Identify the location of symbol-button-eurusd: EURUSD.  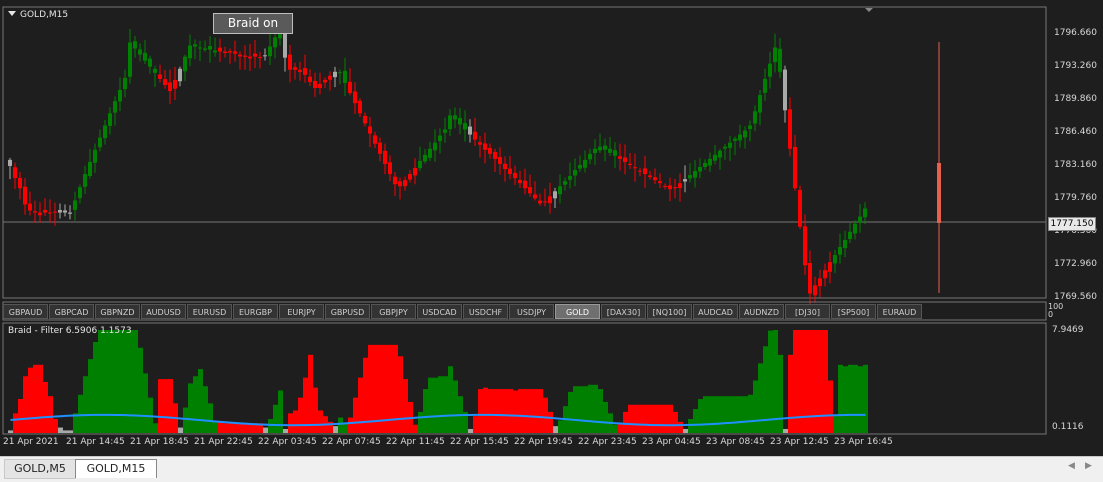
(209, 311).